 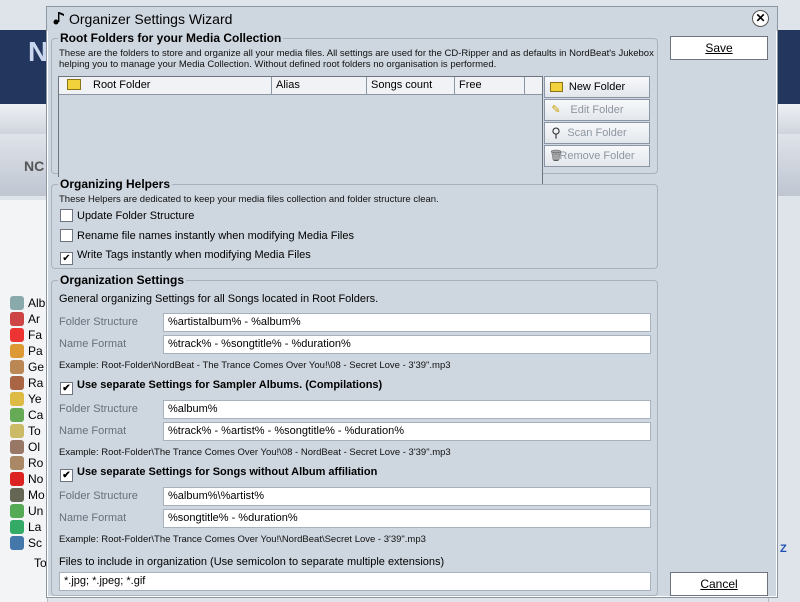 What do you see at coordinates (29, 400) in the screenshot?
I see `bg-side-item: Ye` at bounding box center [29, 400].